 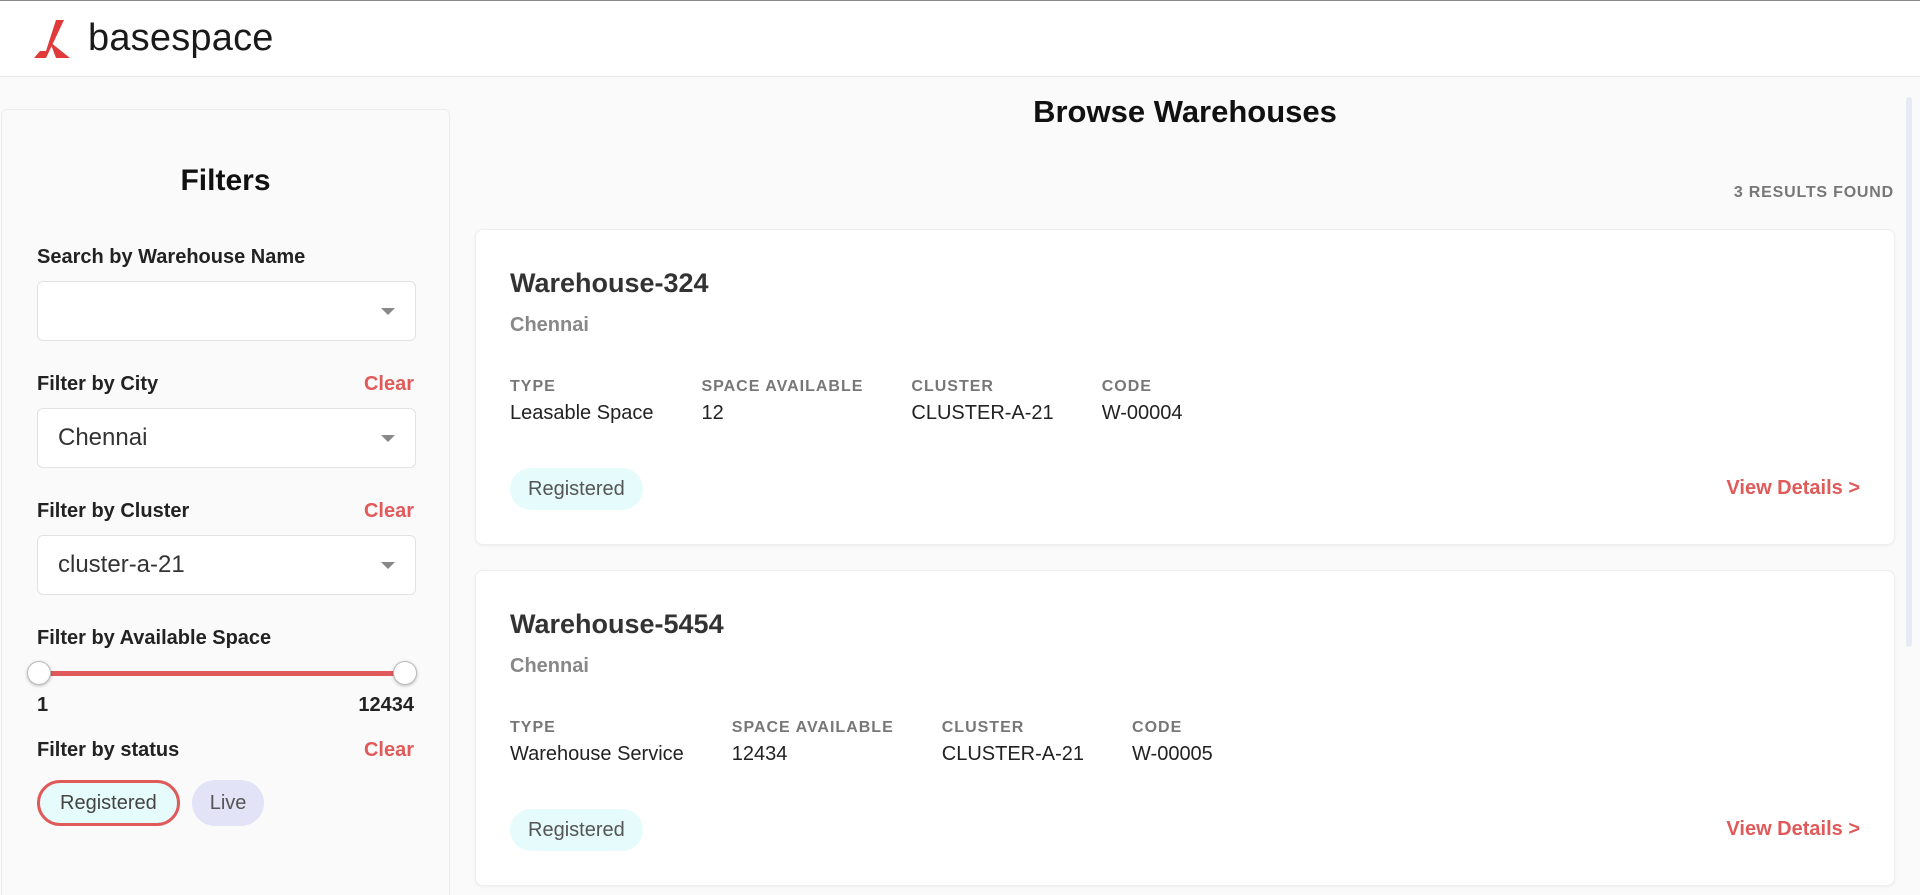 I want to click on city-clear-link: Clear, so click(x=389, y=384).